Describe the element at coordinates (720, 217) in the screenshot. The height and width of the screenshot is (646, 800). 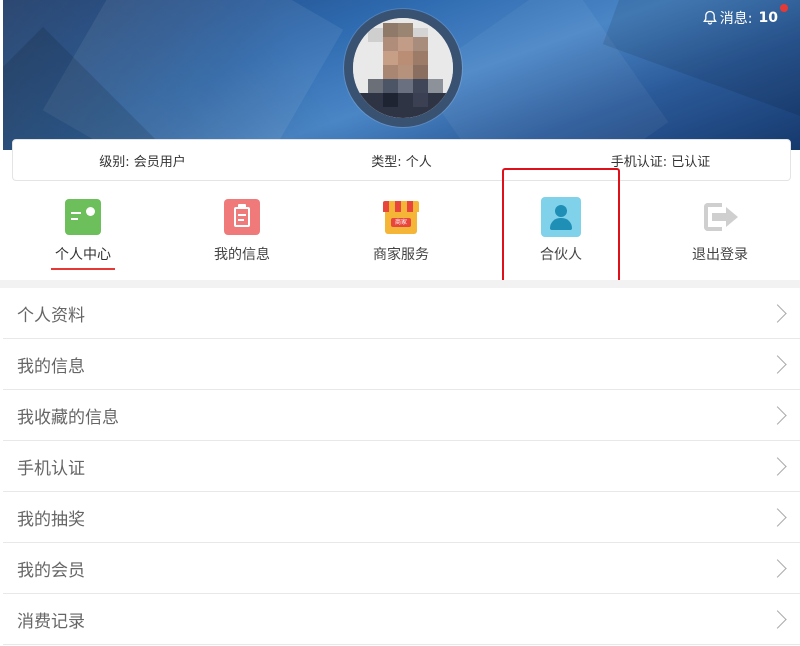
I see `logout-icon` at that location.